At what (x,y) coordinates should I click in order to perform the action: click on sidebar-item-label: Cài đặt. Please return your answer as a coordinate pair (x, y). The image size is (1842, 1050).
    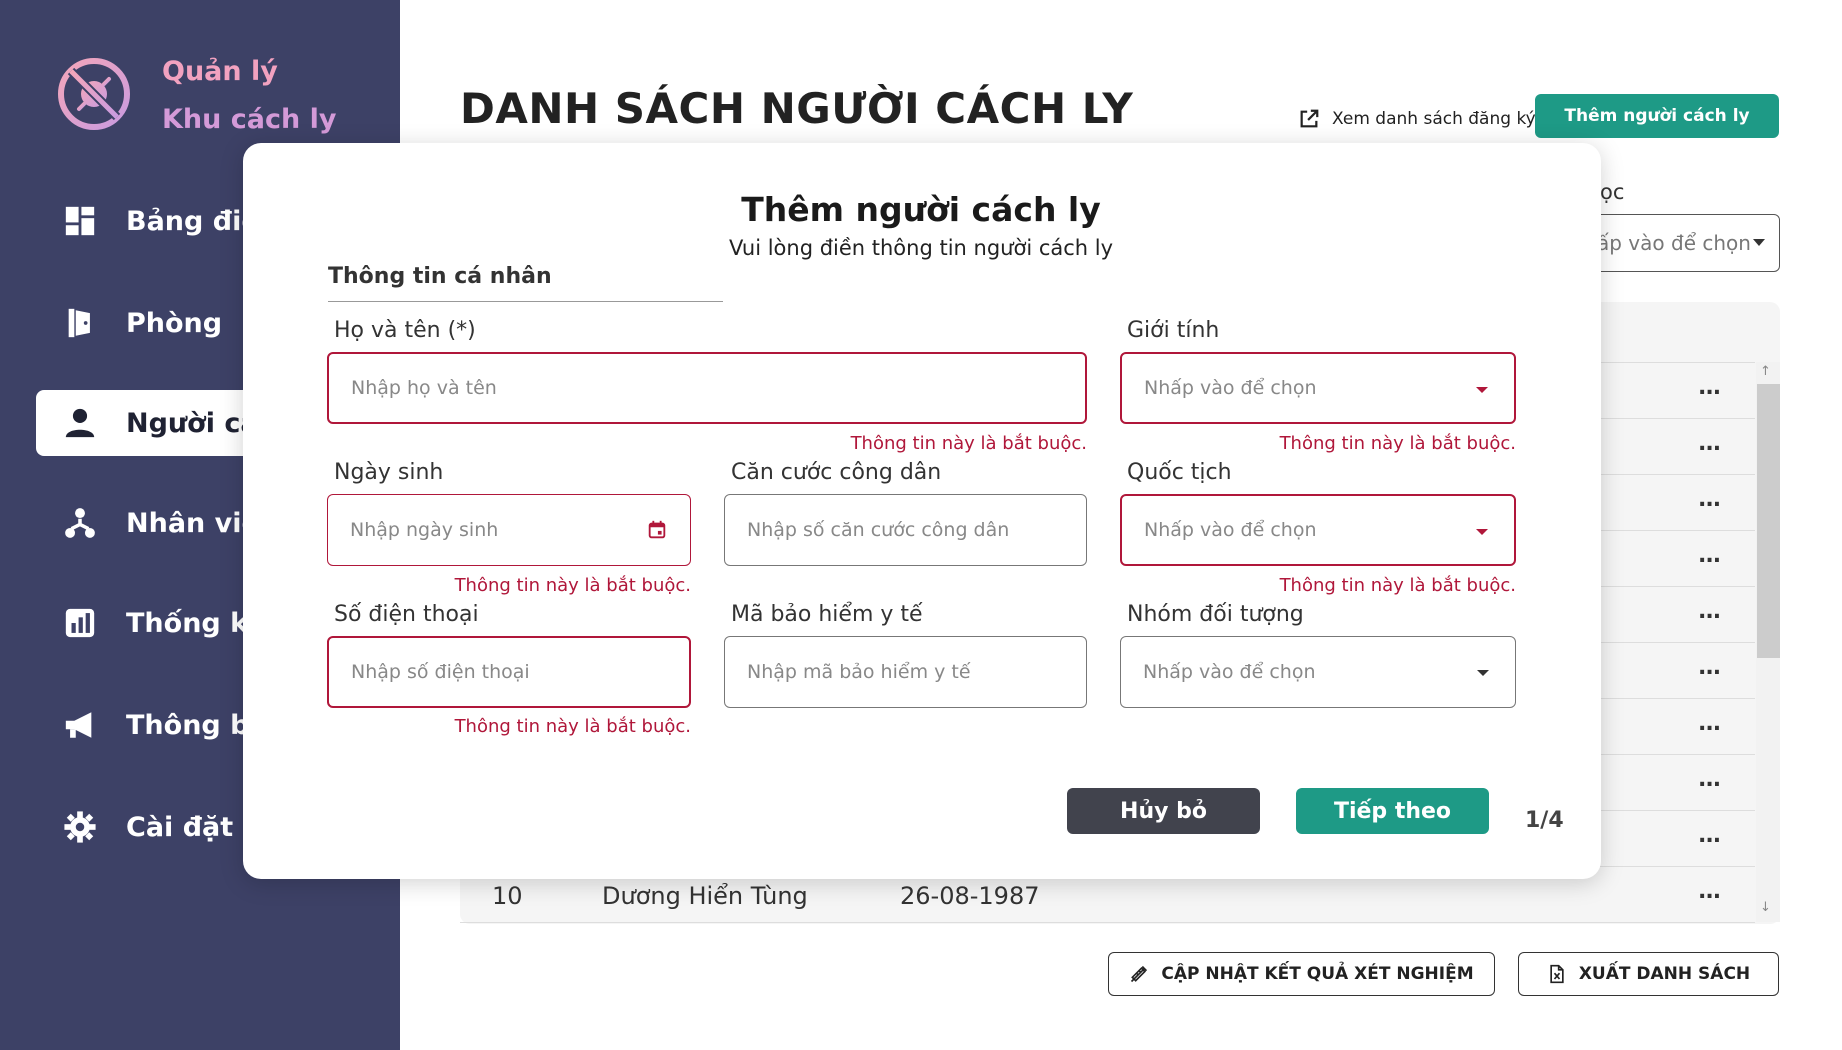
    Looking at the image, I should click on (180, 827).